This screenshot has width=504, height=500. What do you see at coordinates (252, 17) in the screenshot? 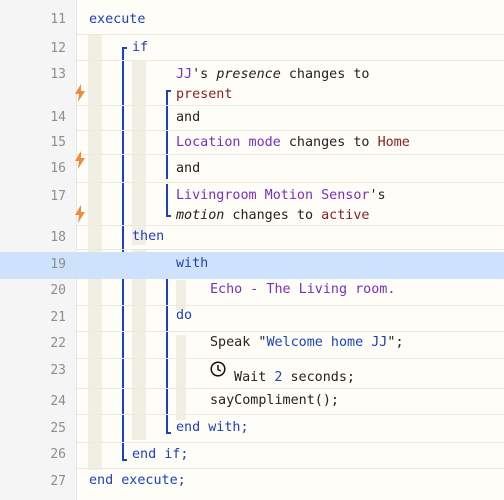
I see `code-line-11: 11 execute` at bounding box center [252, 17].